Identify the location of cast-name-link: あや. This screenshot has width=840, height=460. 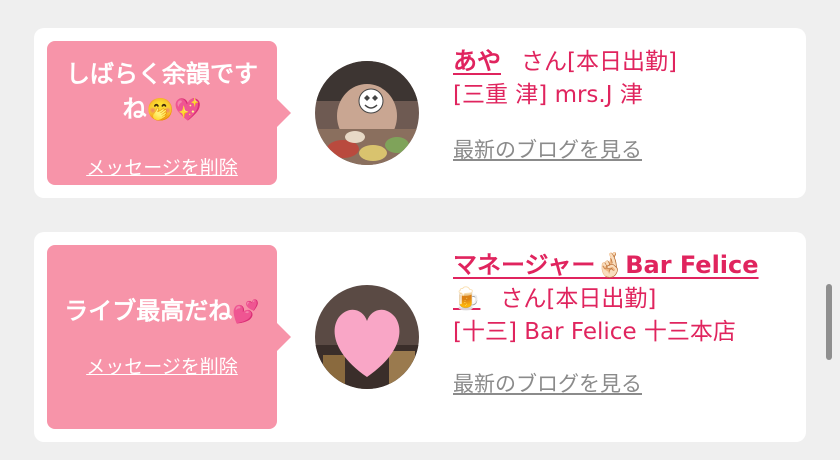
(477, 61).